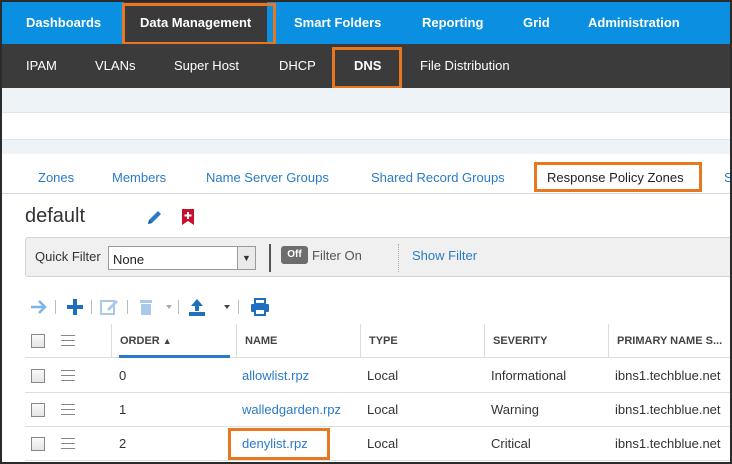 This screenshot has height=464, width=732. I want to click on subnav-ipam: IPAM, so click(41, 66).